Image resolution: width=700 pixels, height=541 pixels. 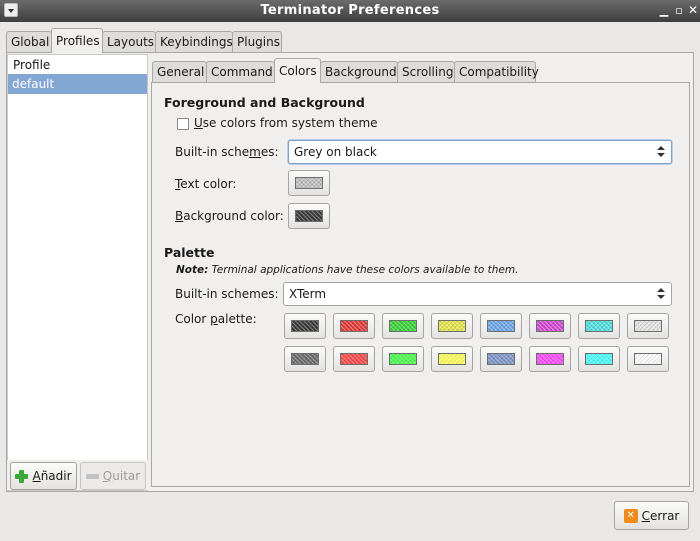 I want to click on profile-column-header: Profile, so click(x=77, y=65).